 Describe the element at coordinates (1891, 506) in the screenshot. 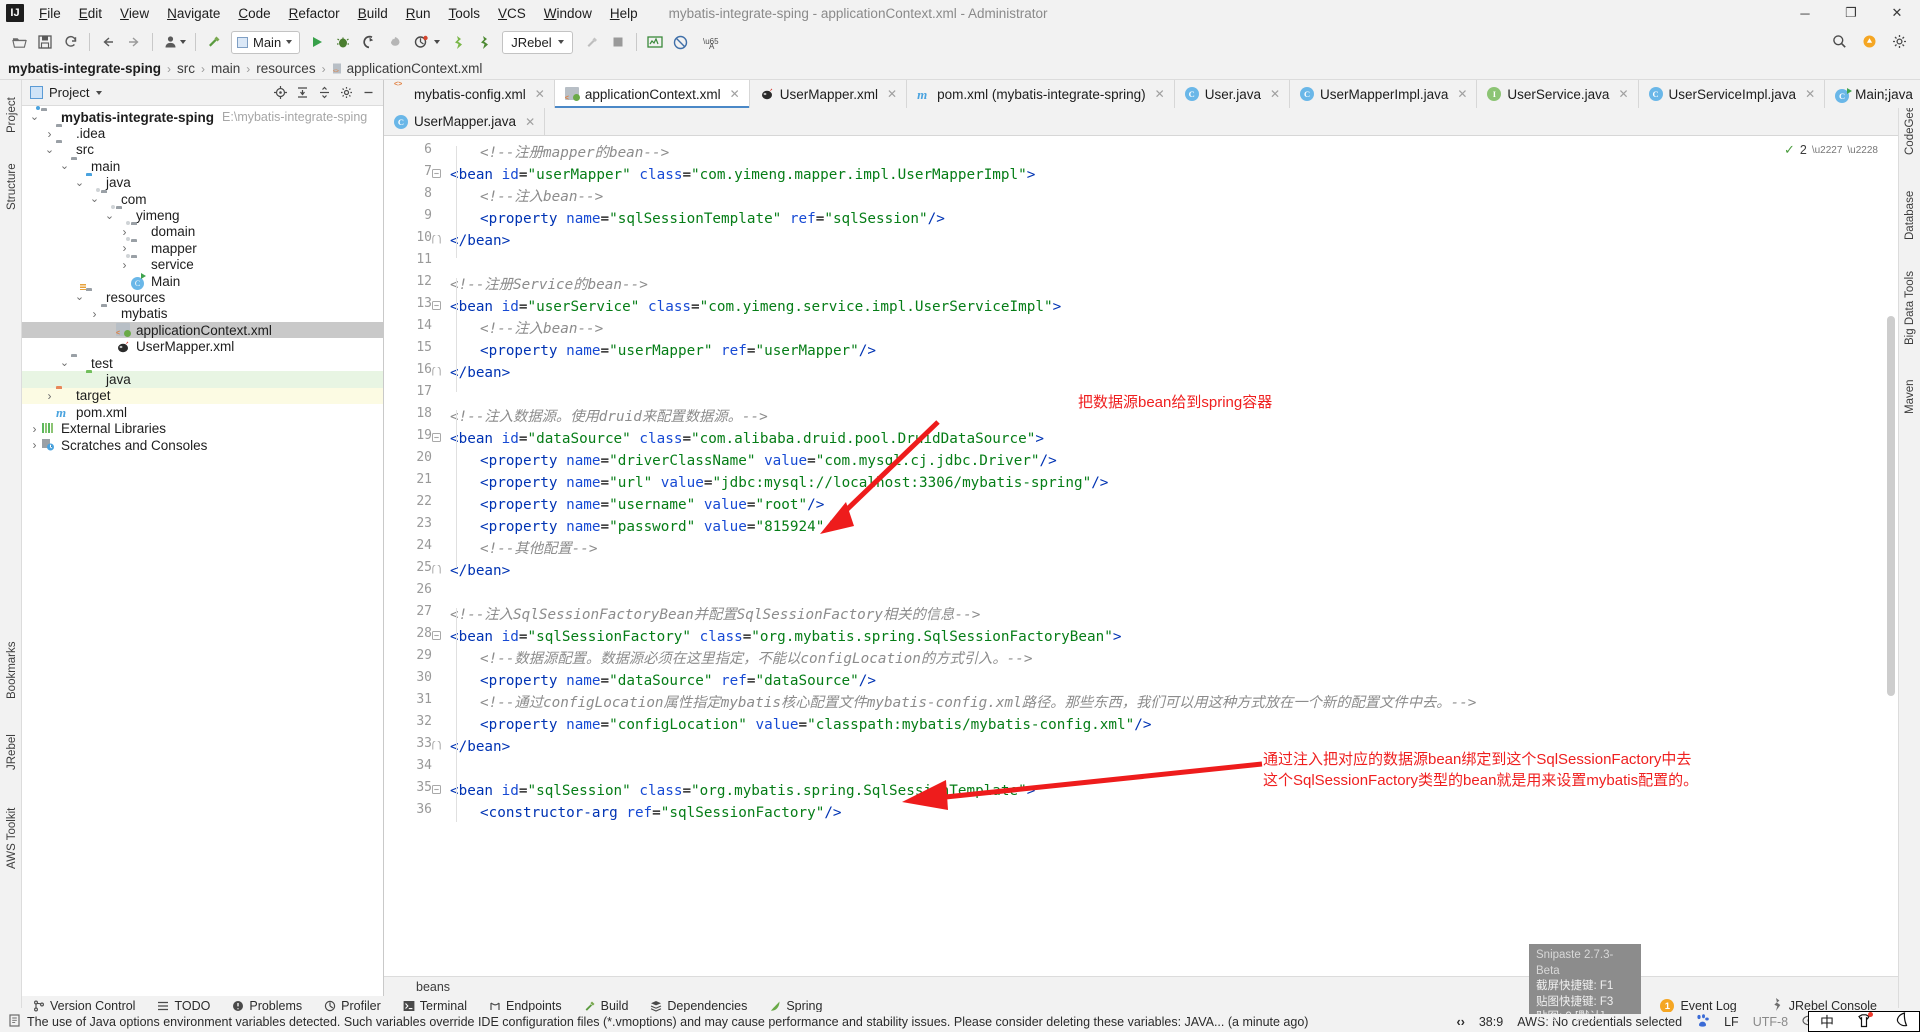

I see `editor-scrollbar-thumb` at that location.